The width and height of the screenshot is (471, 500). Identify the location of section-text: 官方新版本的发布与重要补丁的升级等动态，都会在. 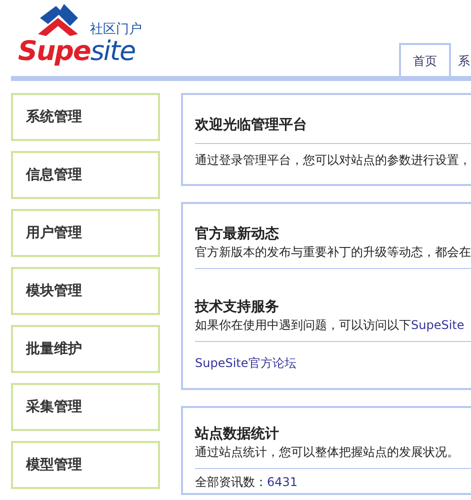
(333, 256).